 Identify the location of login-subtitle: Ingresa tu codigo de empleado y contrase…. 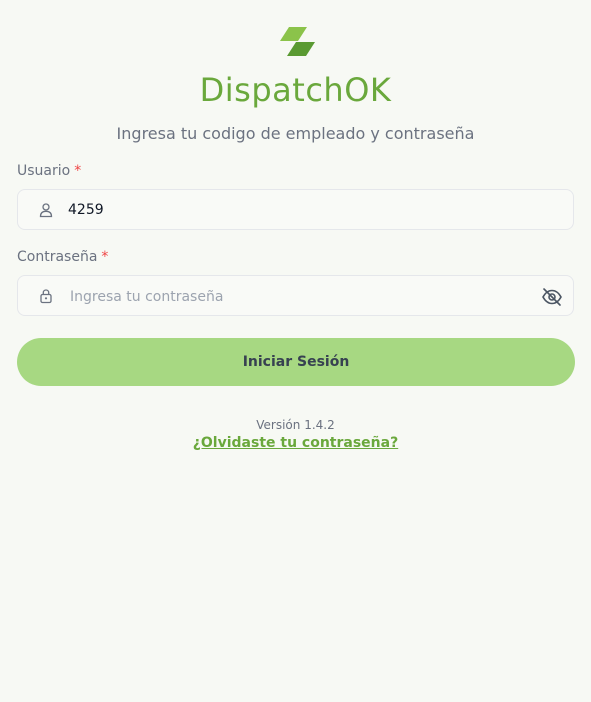
(295, 133).